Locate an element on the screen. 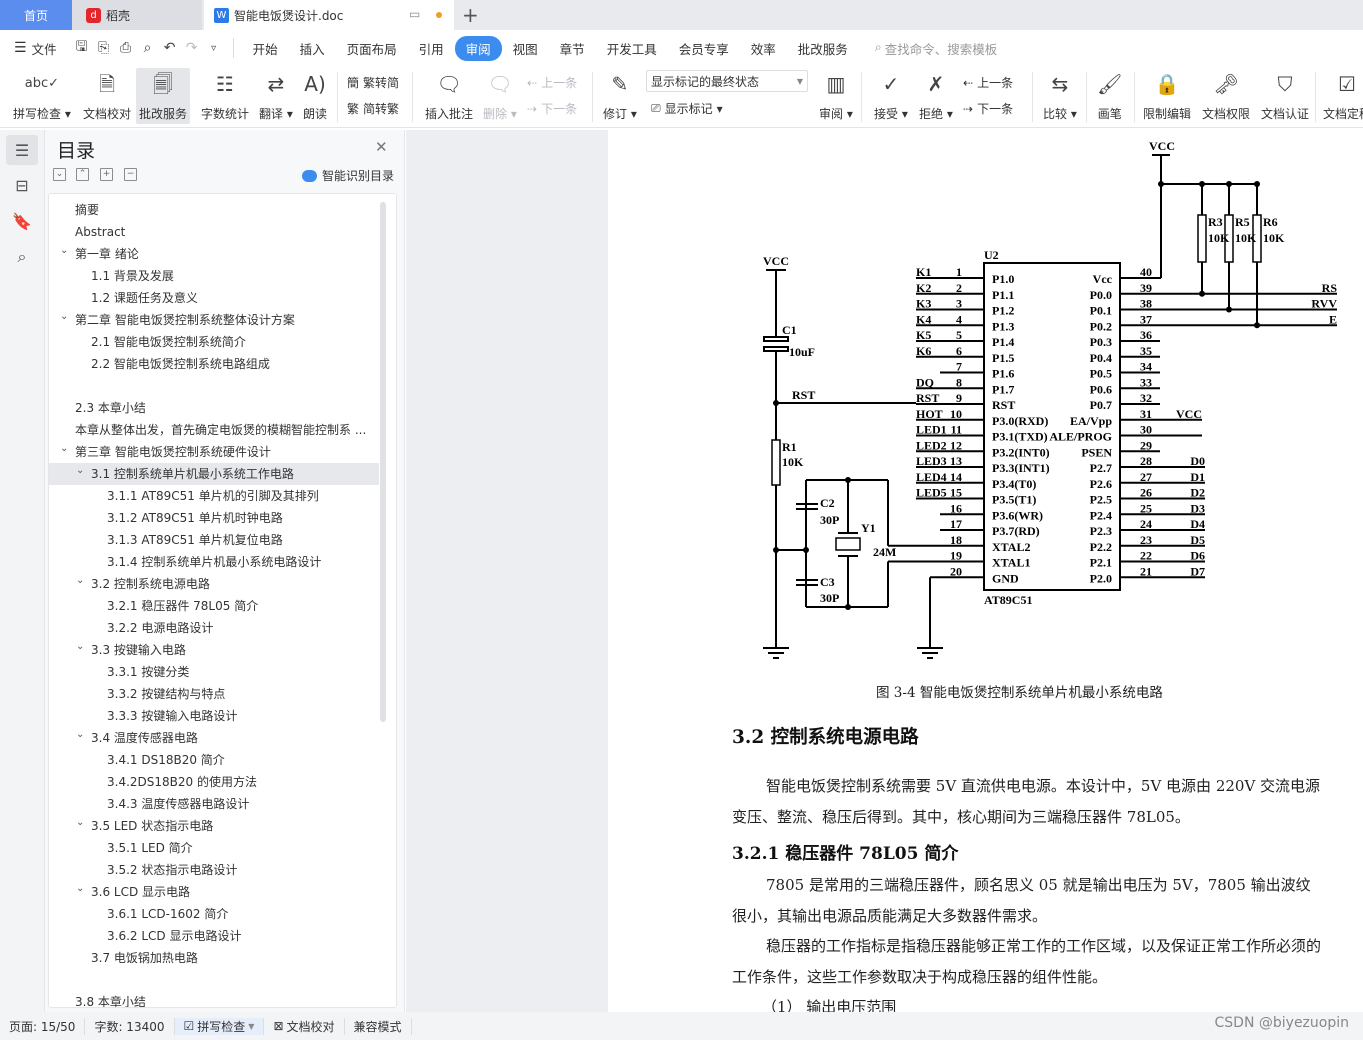  track-changes-button: ✎ 修订 ▾ is located at coordinates (620, 96).